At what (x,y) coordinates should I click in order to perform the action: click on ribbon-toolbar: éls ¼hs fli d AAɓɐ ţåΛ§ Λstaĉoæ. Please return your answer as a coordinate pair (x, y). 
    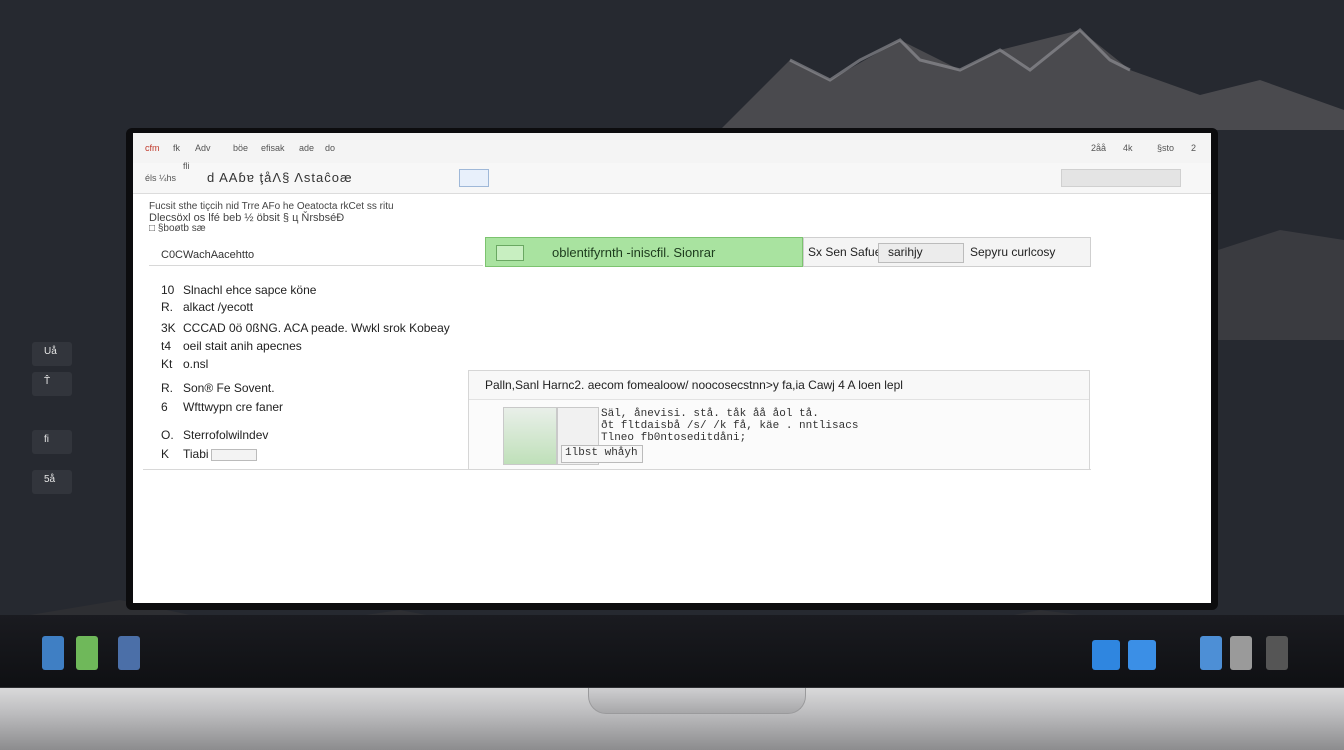
    Looking at the image, I should click on (672, 177).